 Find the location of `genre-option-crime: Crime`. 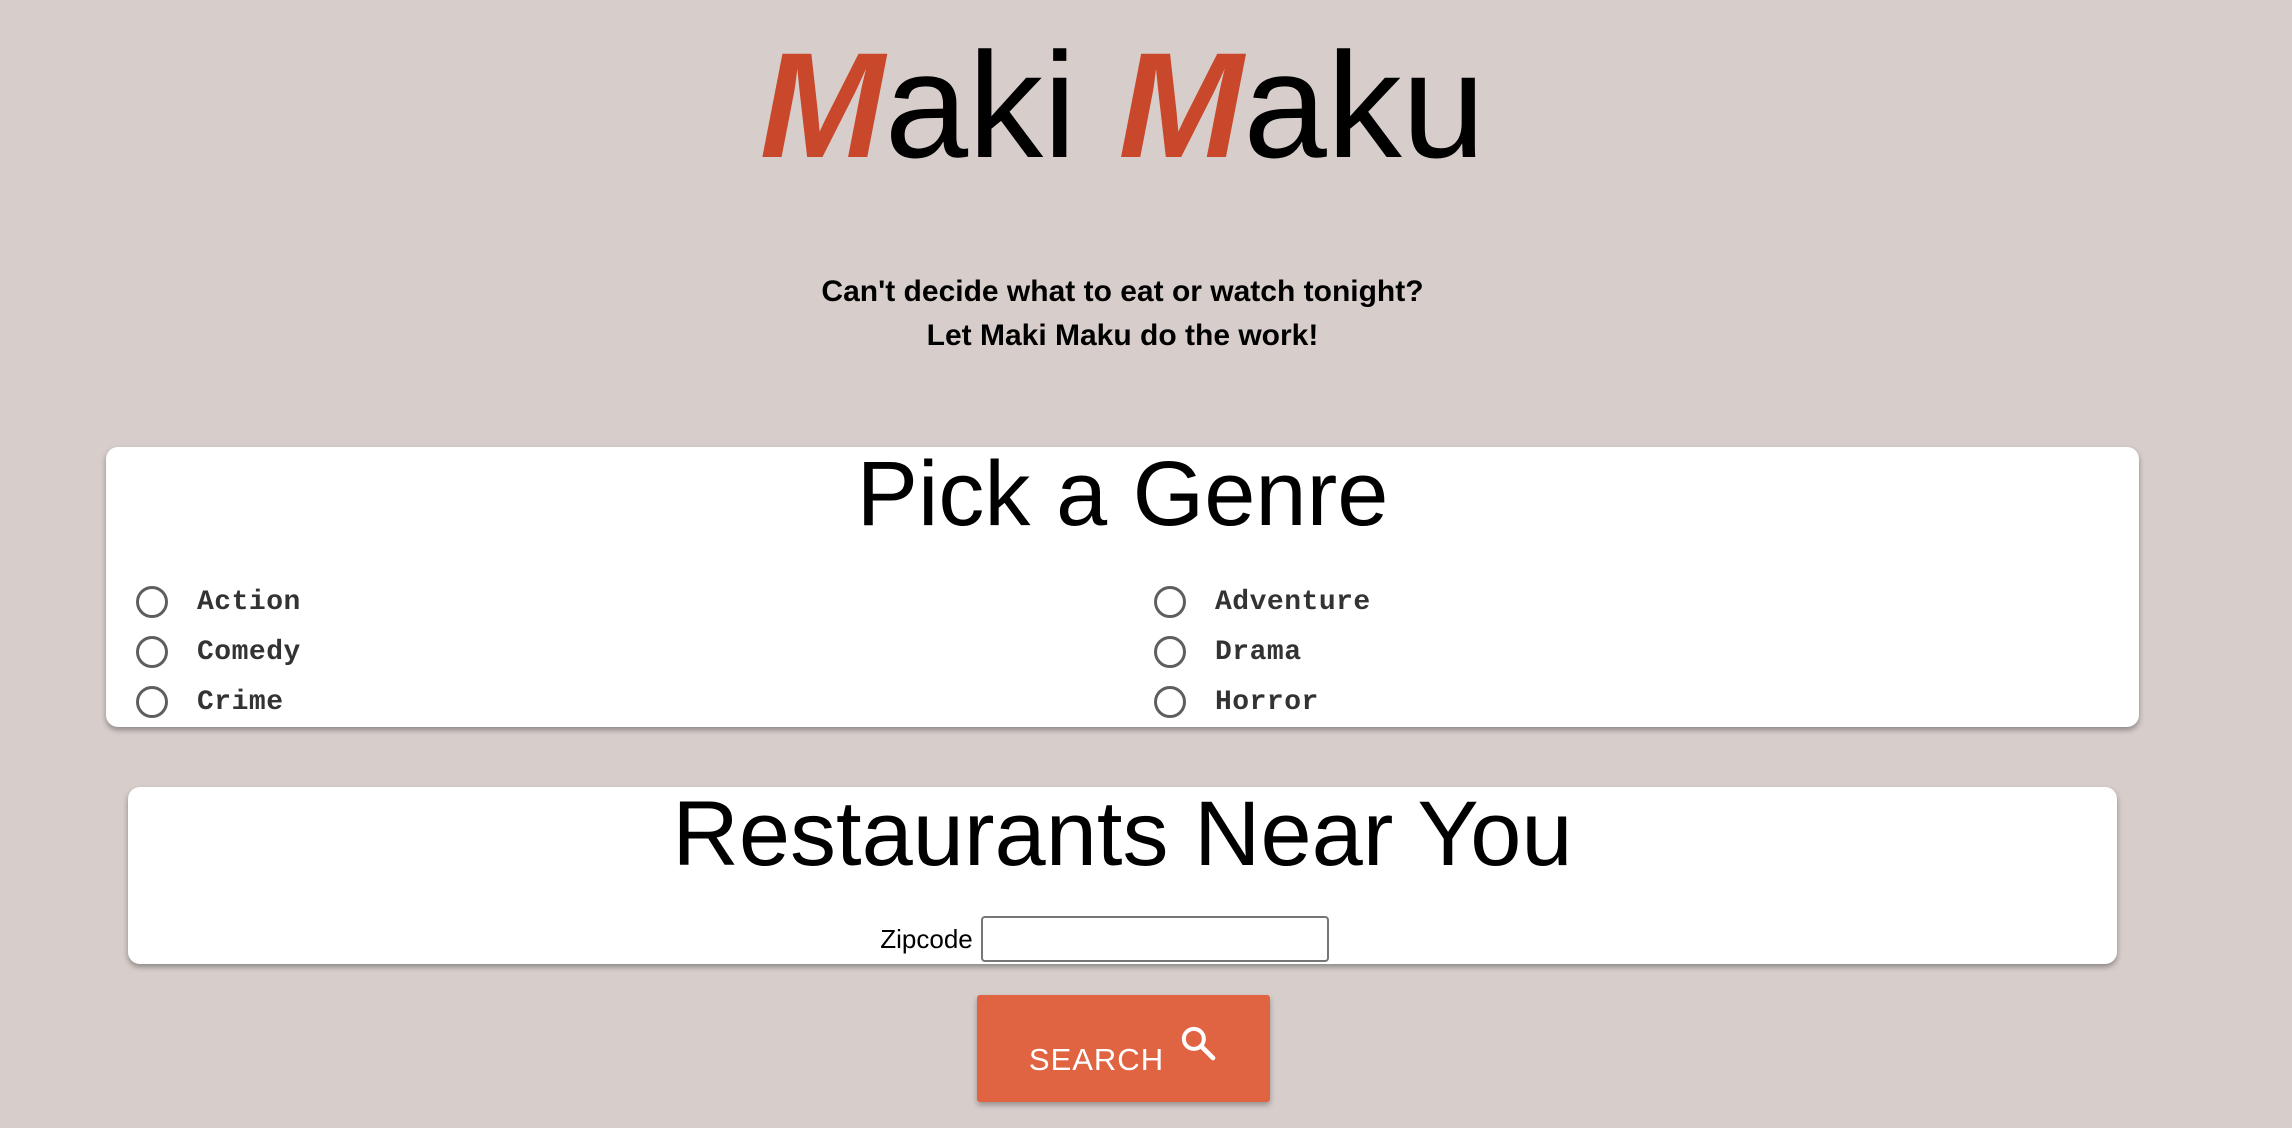

genre-option-crime: Crime is located at coordinates (210, 702).